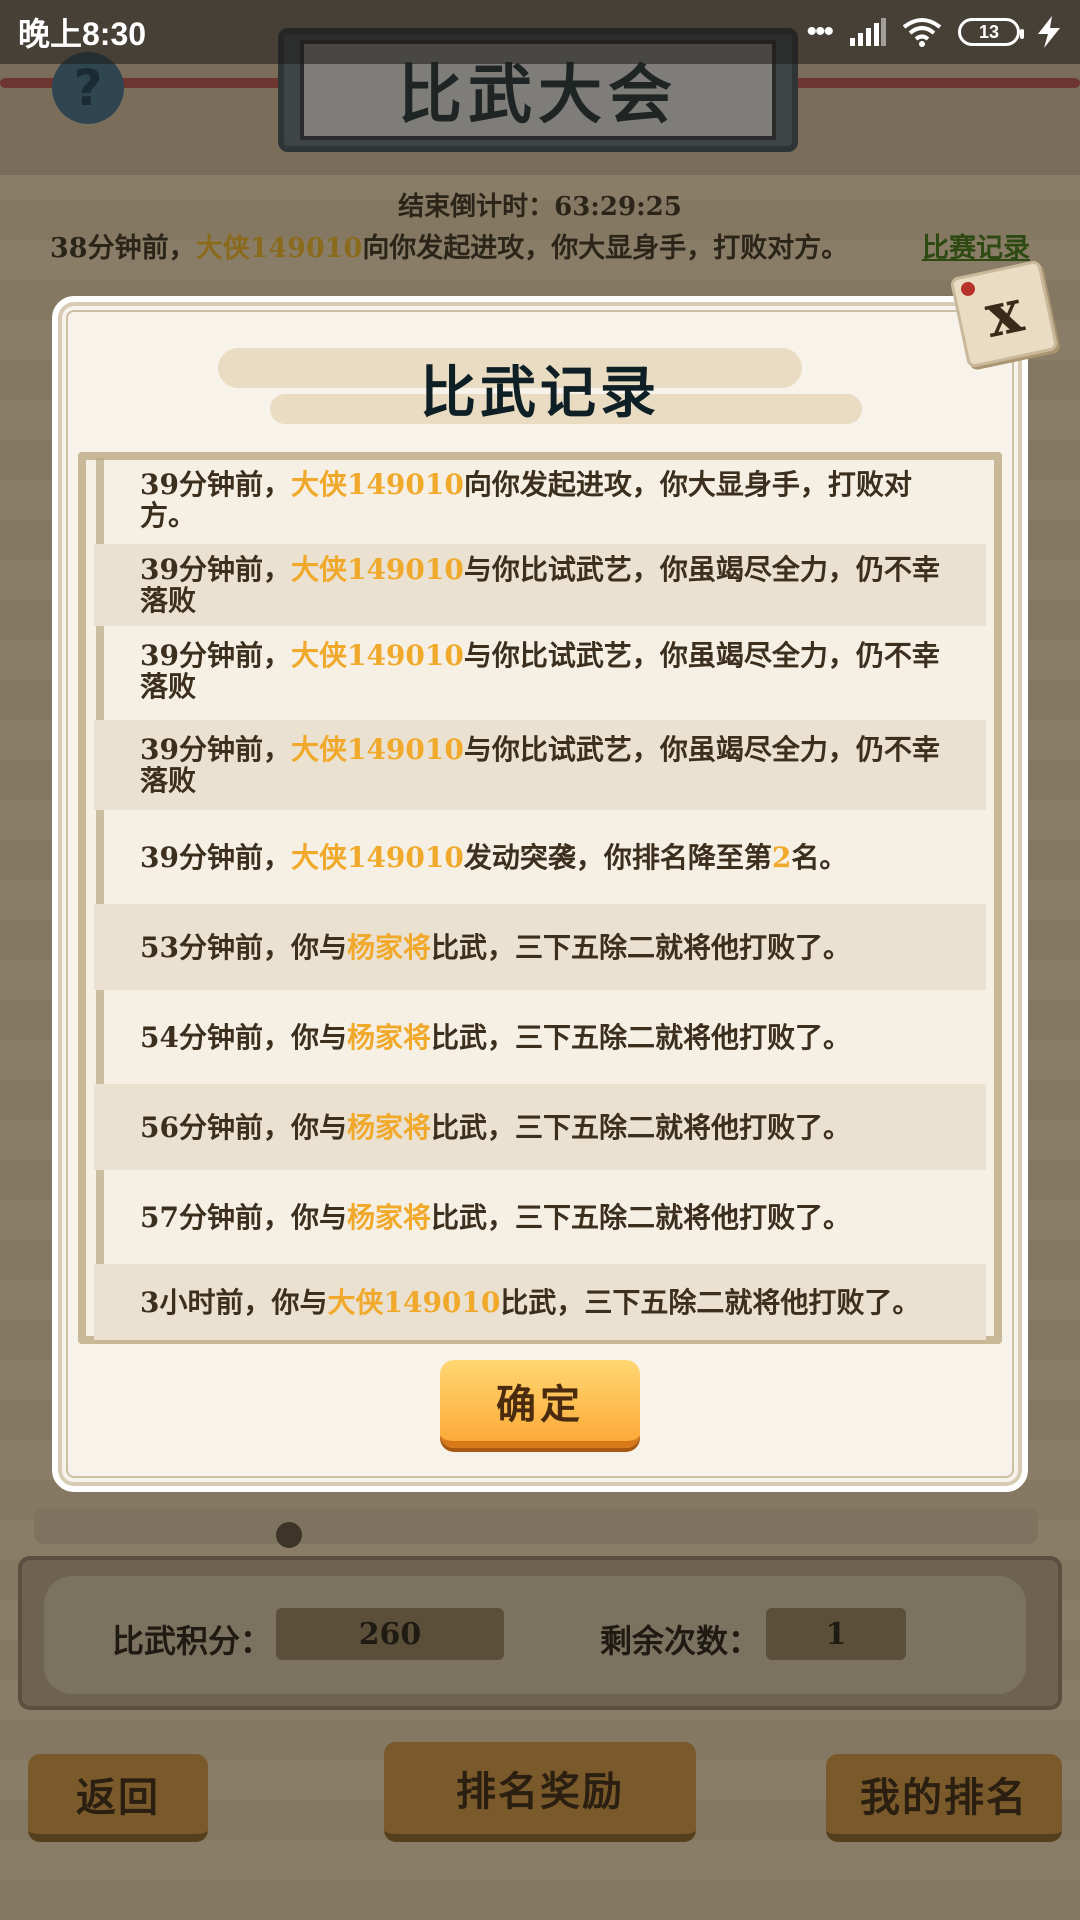 The width and height of the screenshot is (1080, 1920). What do you see at coordinates (930, 83) in the screenshot?
I see `rope-right` at bounding box center [930, 83].